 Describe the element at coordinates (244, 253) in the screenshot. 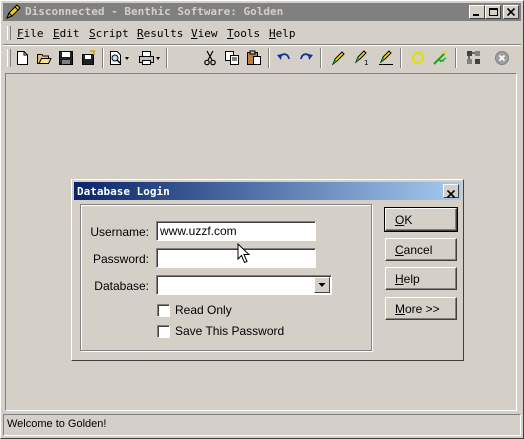

I see `mouse-pointer-icon` at that location.